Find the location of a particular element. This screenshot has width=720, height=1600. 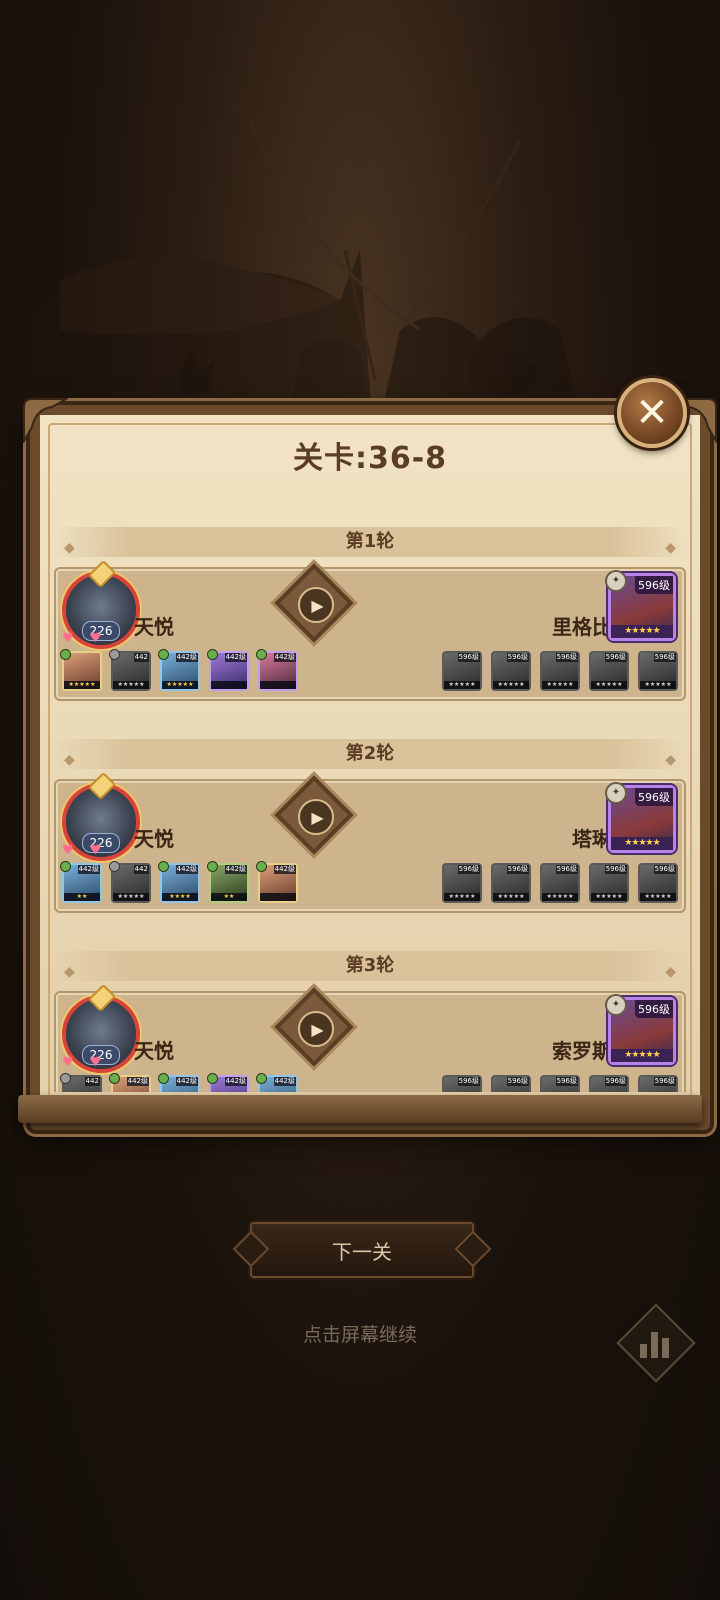

player-team: ★★★★★ 442 ★★★★★ 442级 ★★★★★ 442级 442级 is located at coordinates (179, 670).